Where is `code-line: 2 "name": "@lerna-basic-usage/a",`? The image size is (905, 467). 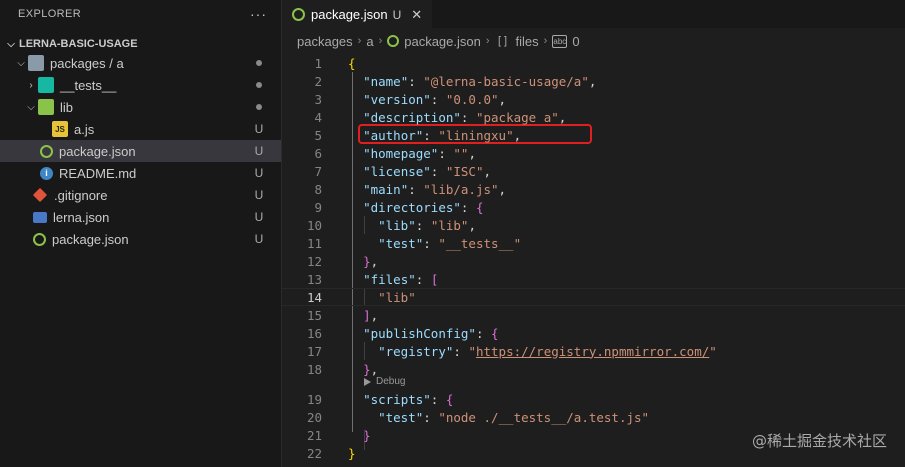 code-line: 2 "name": "@lerna-basic-usage/a", is located at coordinates (593, 81).